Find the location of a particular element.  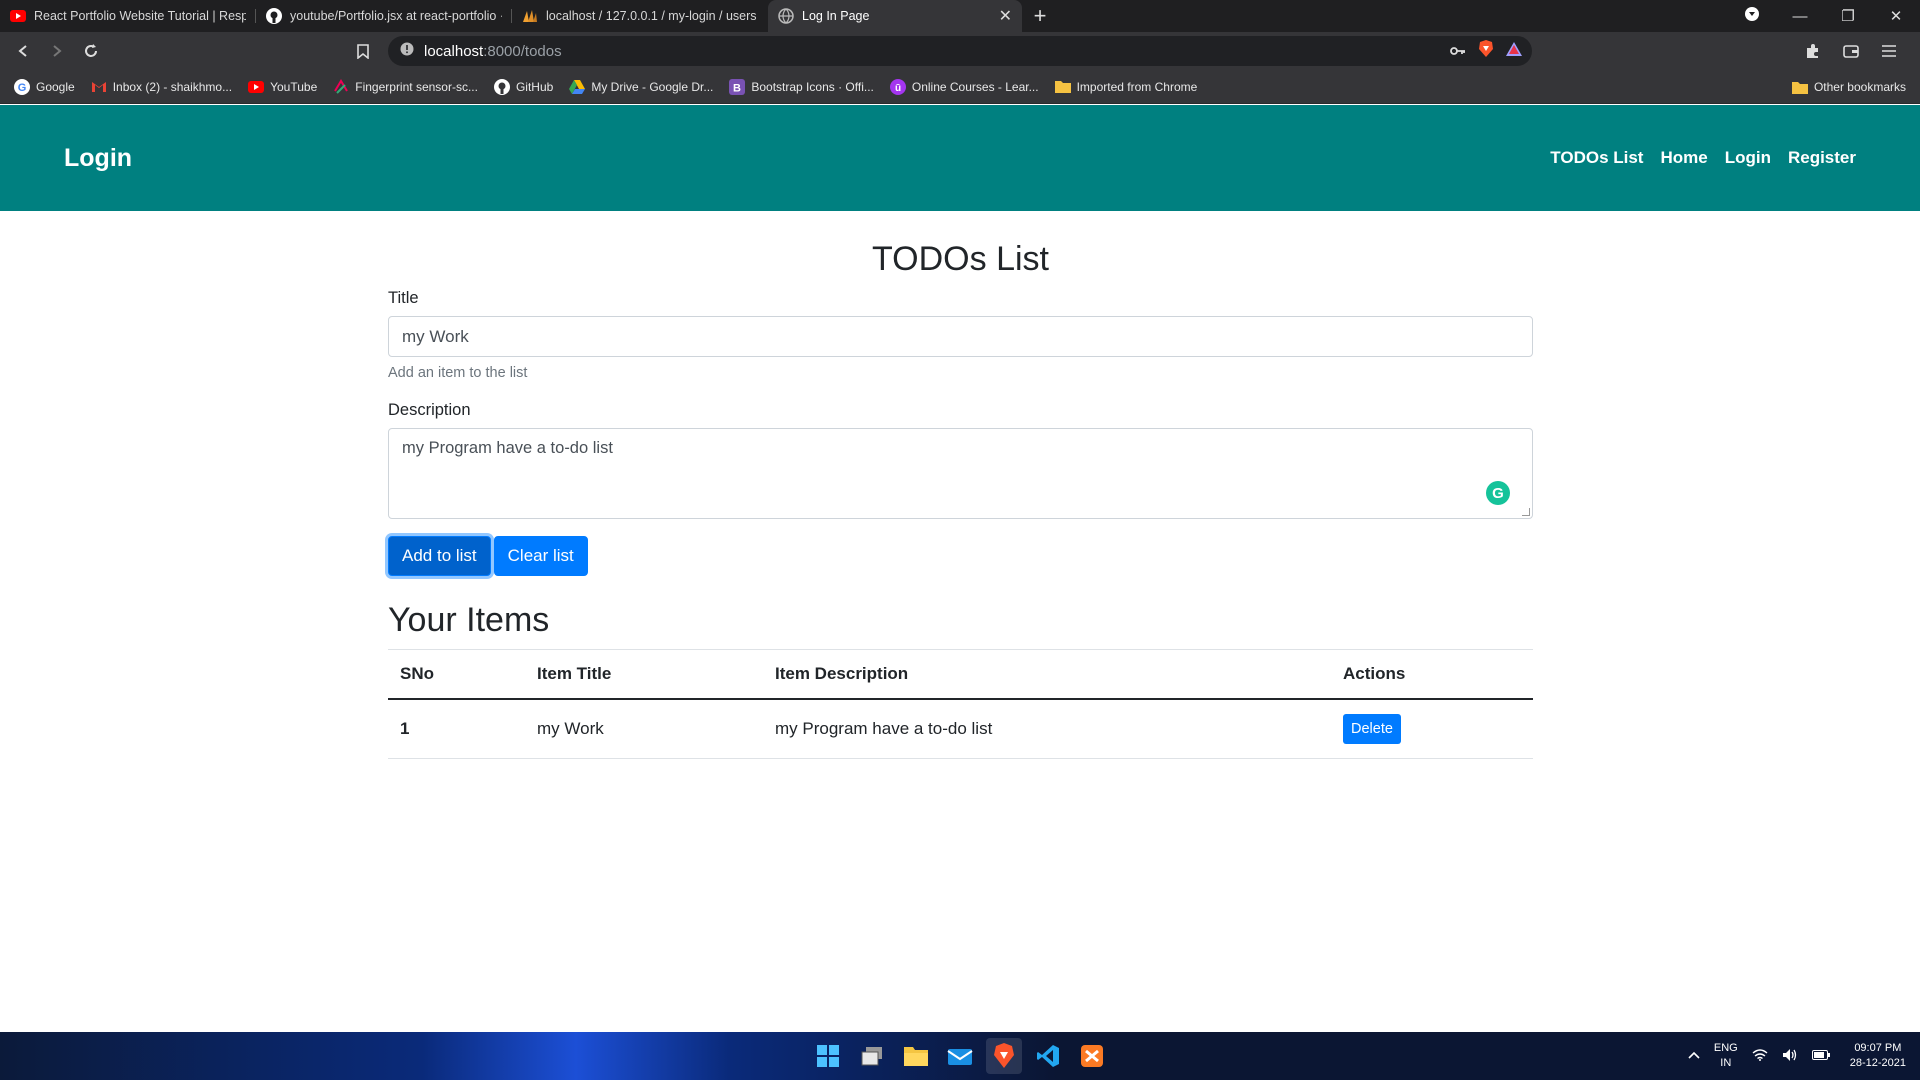

forward-icon is located at coordinates (57, 51).